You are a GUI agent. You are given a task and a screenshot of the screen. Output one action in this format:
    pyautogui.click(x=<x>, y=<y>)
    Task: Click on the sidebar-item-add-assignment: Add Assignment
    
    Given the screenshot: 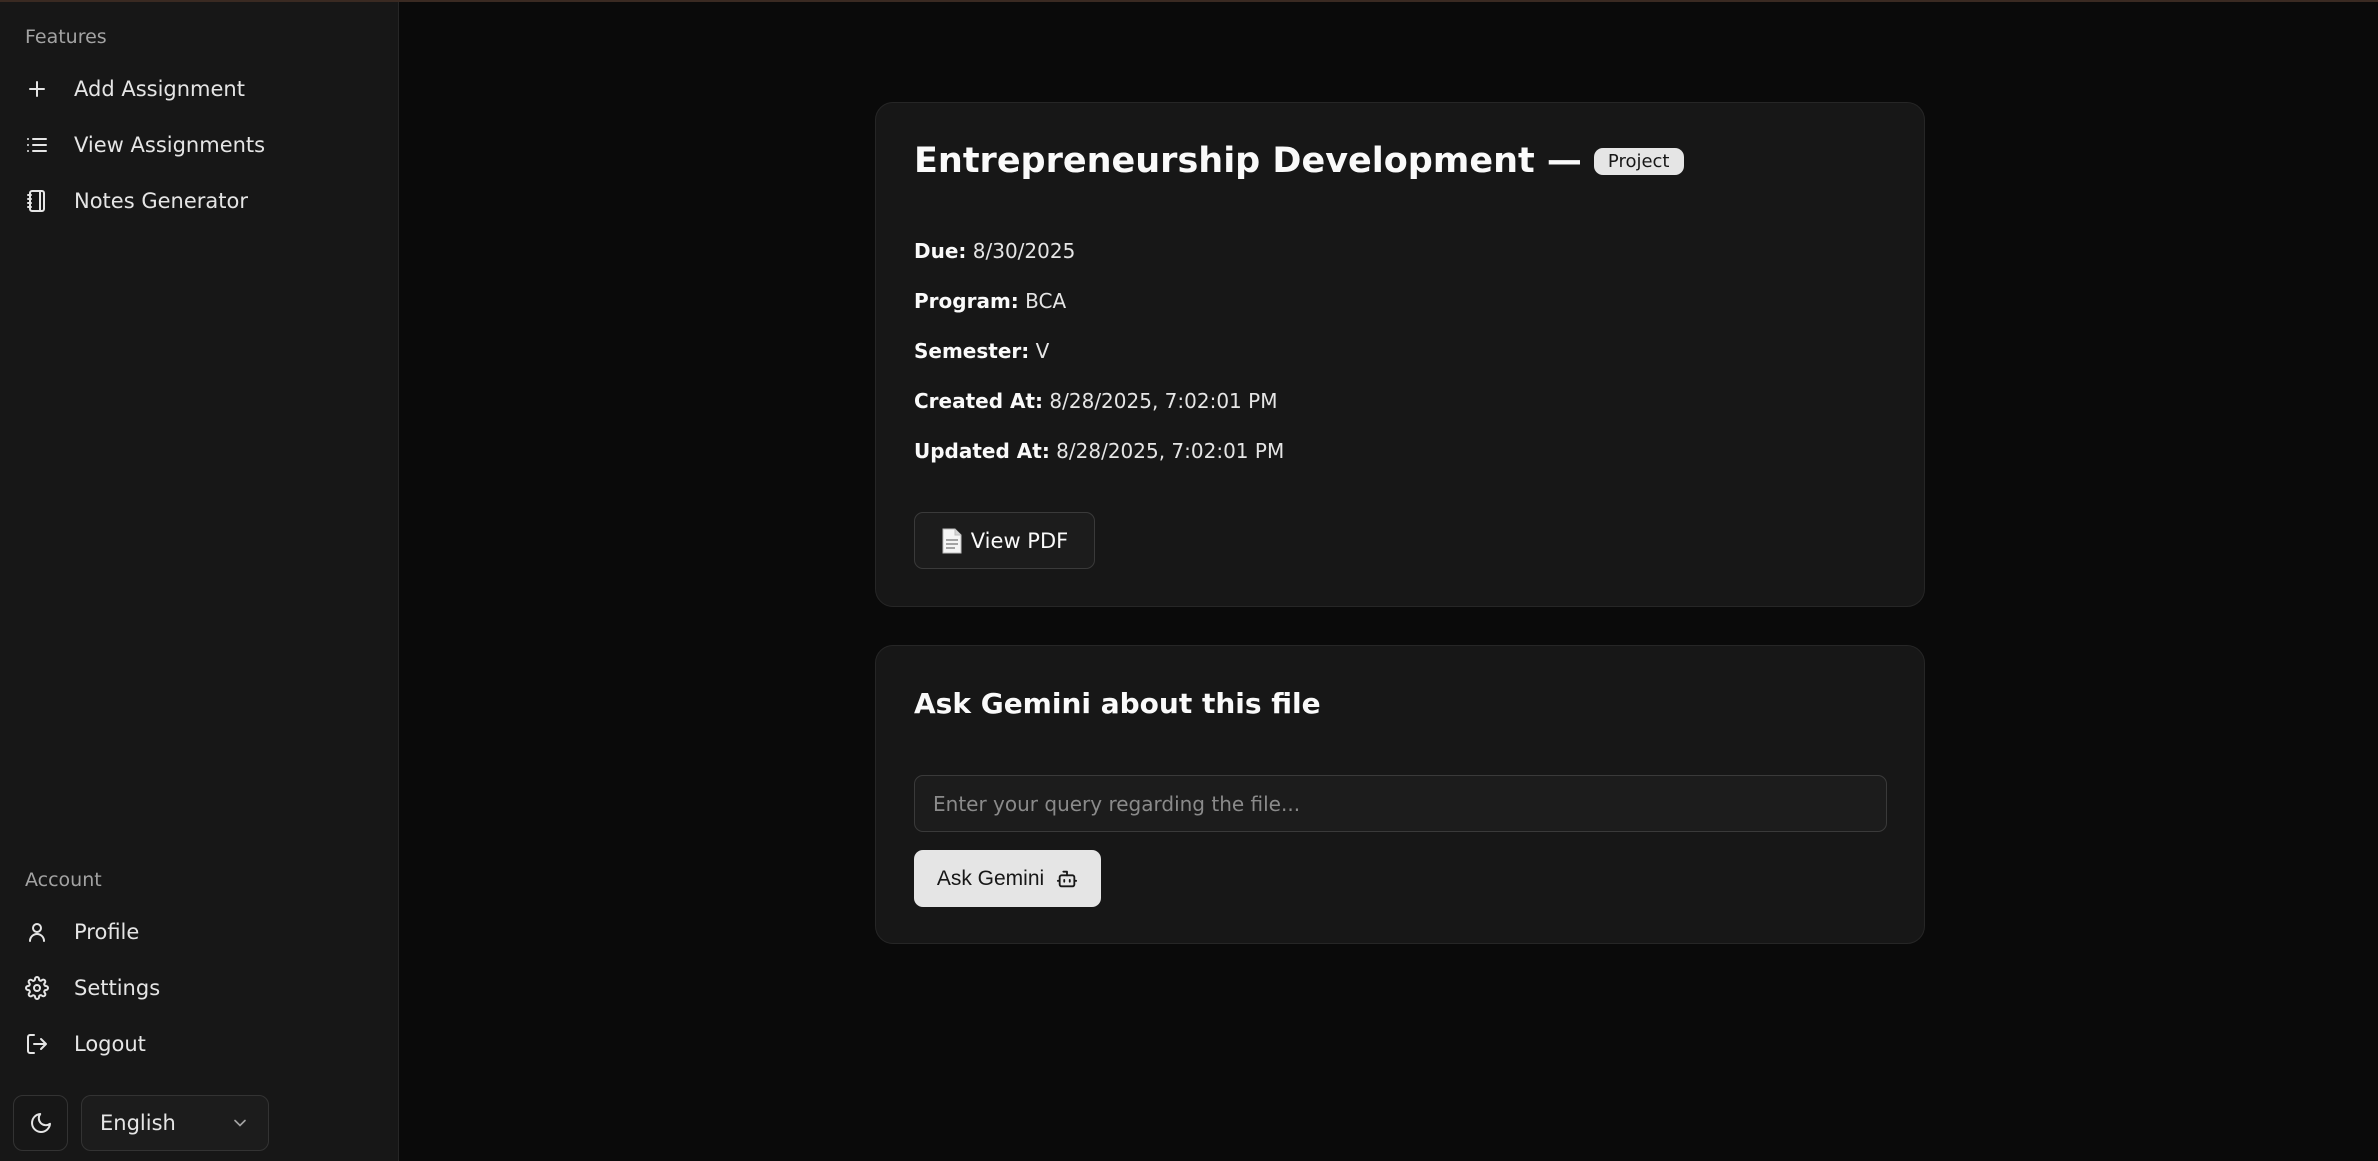 What is the action you would take?
    pyautogui.click(x=199, y=89)
    